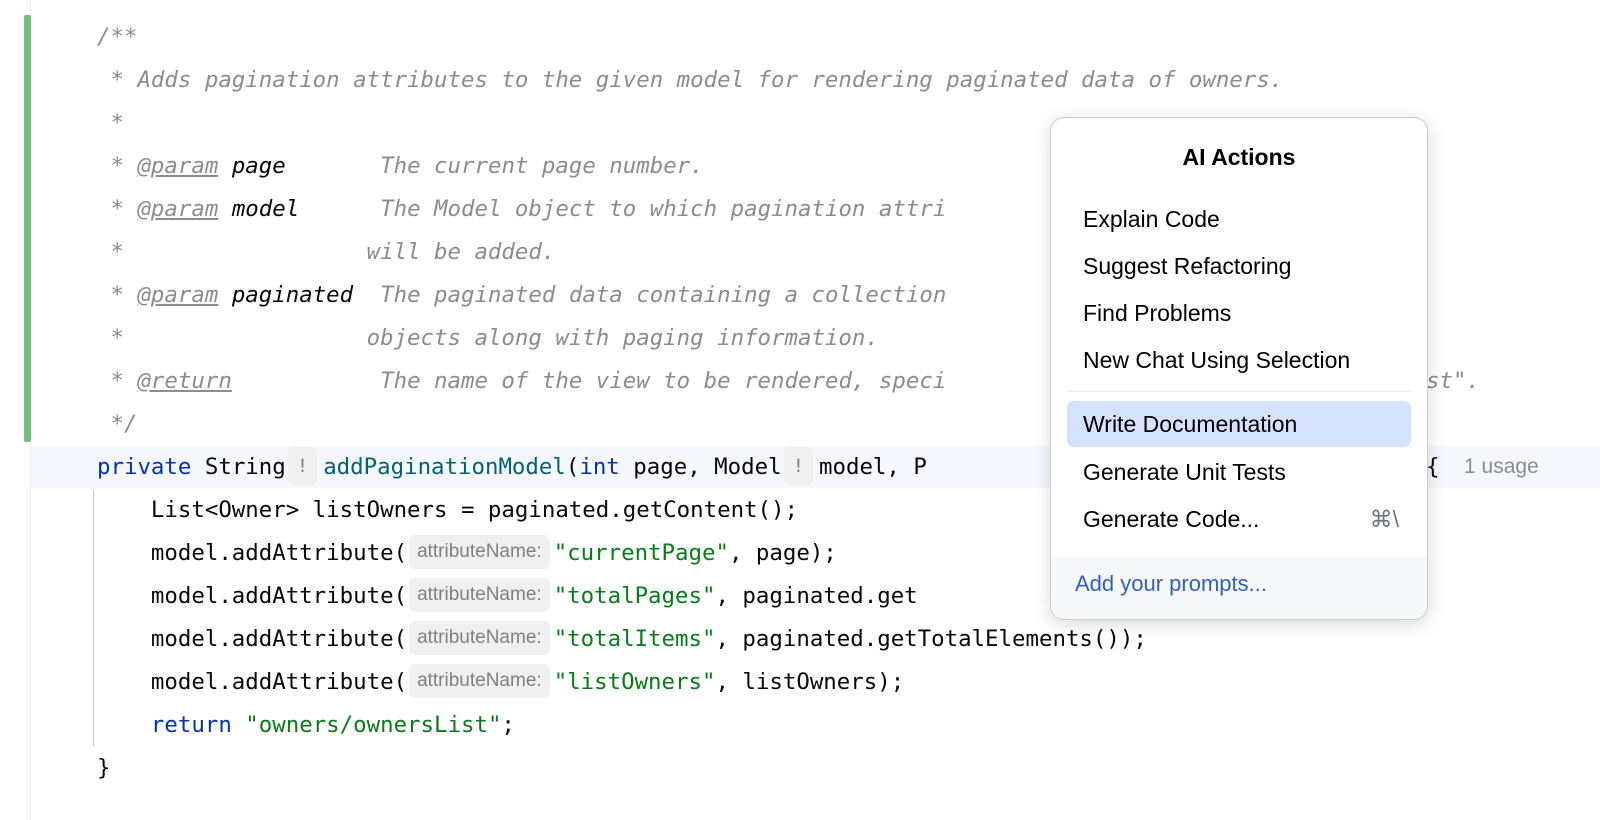  I want to click on code-line: */, so click(117, 424).